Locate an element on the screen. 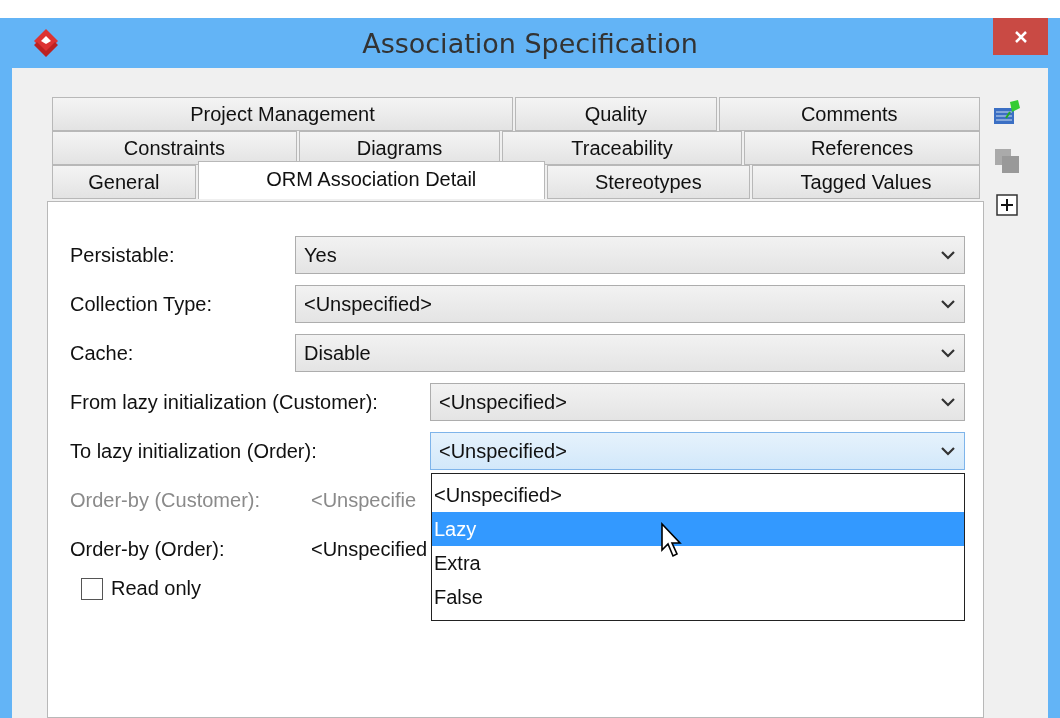 This screenshot has width=1060, height=718. dropdown-field: Yes is located at coordinates (630, 255).